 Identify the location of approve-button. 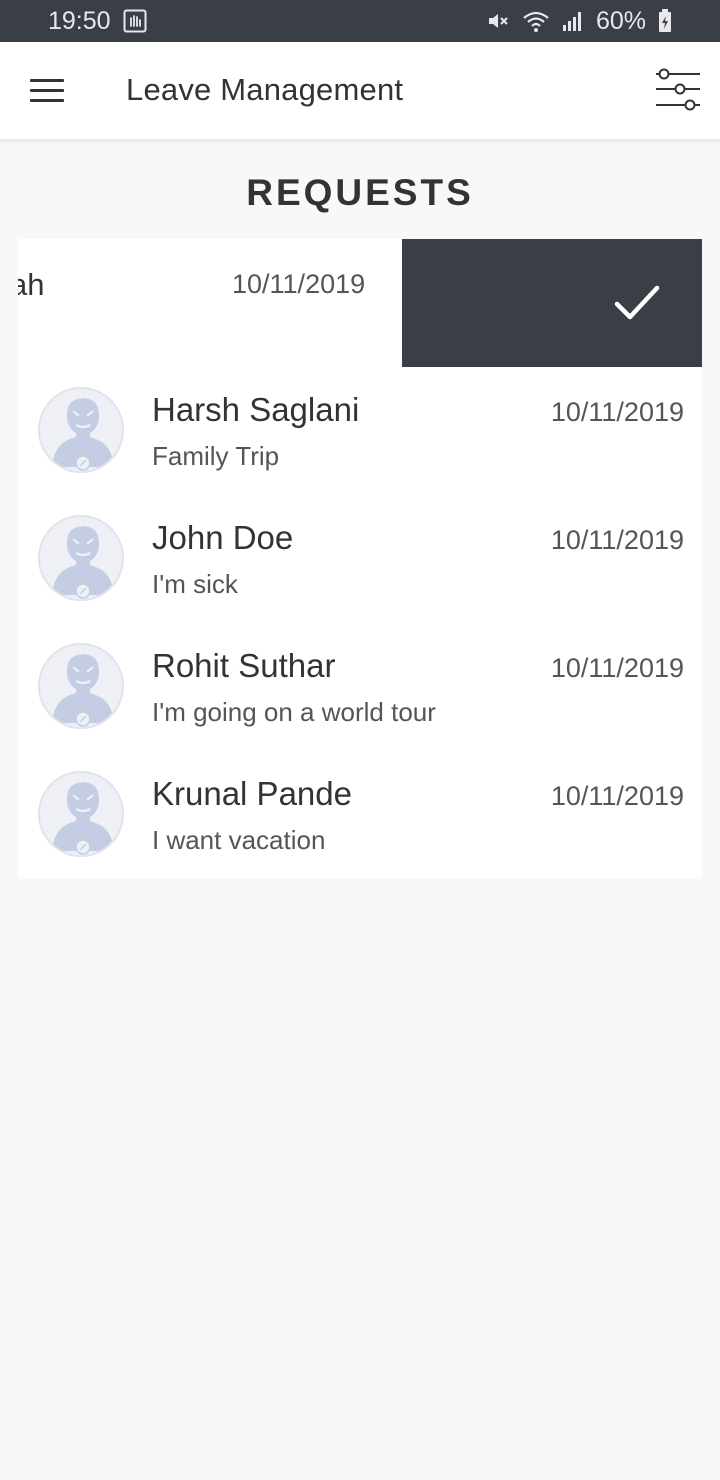
(552, 303).